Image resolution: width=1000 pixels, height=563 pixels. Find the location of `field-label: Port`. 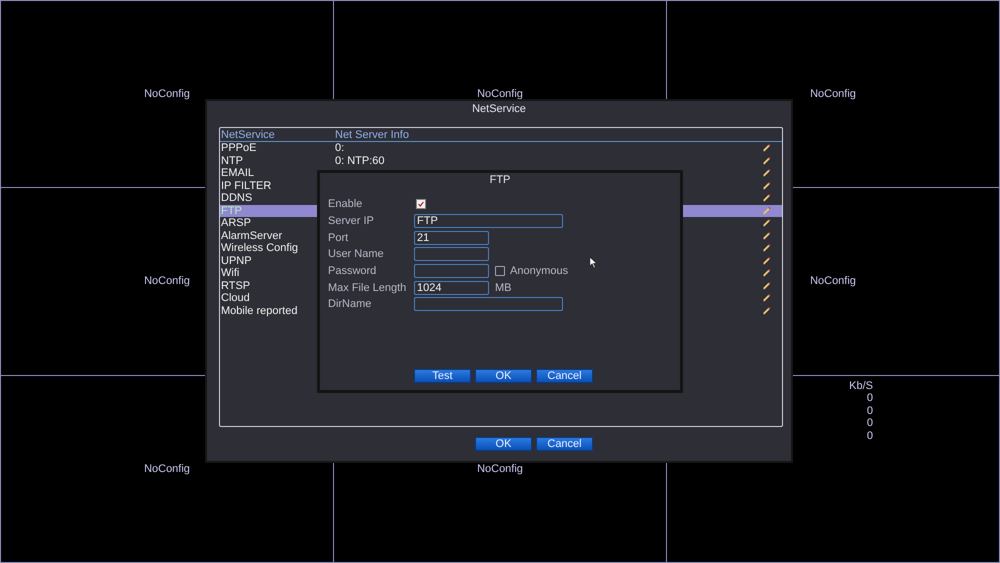

field-label: Port is located at coordinates (339, 238).